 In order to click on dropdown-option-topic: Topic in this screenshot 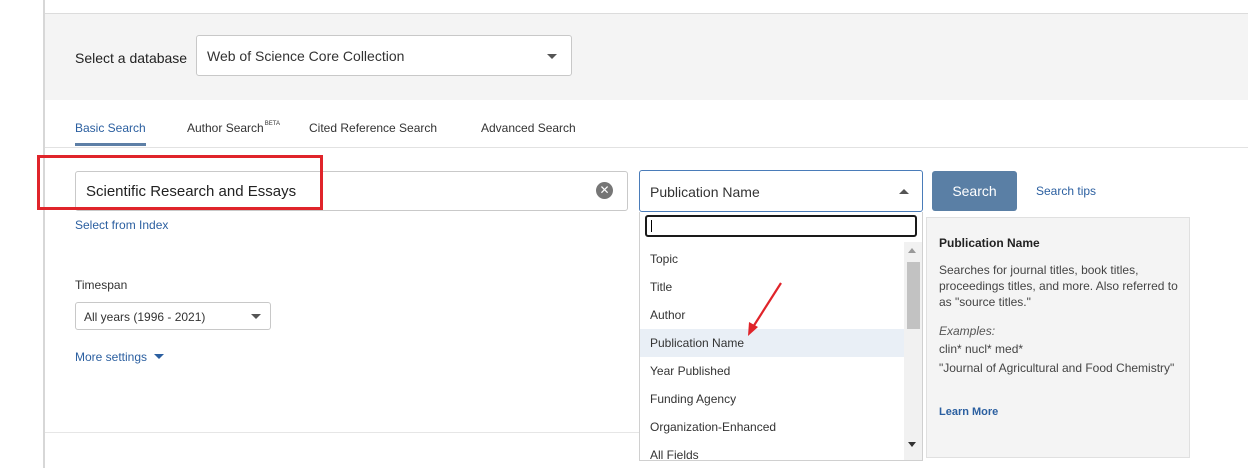, I will do `click(772, 259)`.